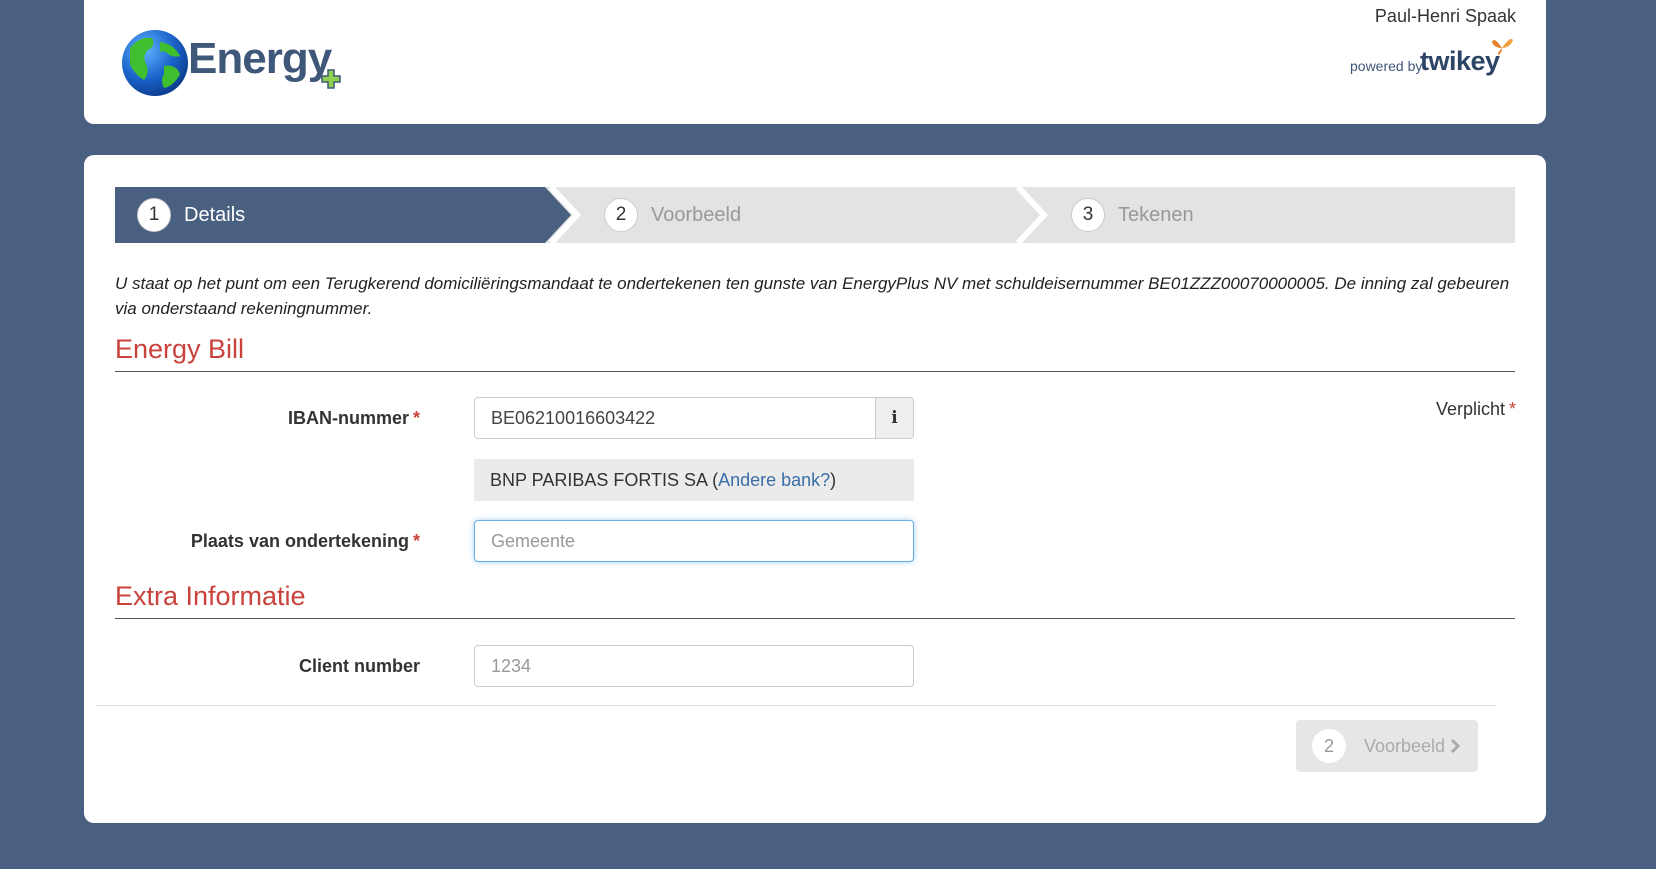 The width and height of the screenshot is (1656, 869). What do you see at coordinates (331, 79) in the screenshot?
I see `plus-icon` at bounding box center [331, 79].